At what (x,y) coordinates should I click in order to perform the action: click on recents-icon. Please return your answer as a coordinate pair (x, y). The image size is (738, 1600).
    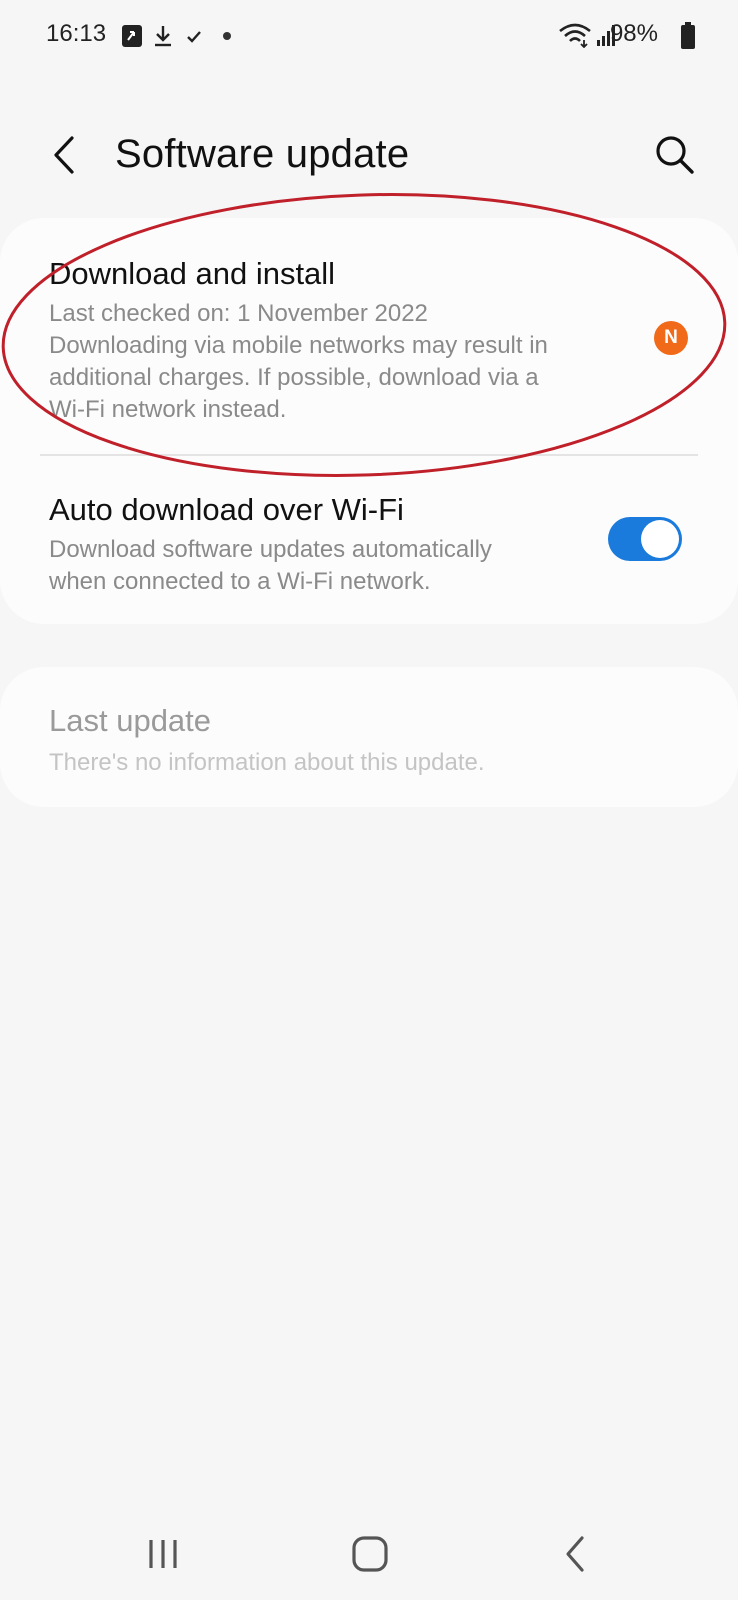
    Looking at the image, I should click on (163, 1554).